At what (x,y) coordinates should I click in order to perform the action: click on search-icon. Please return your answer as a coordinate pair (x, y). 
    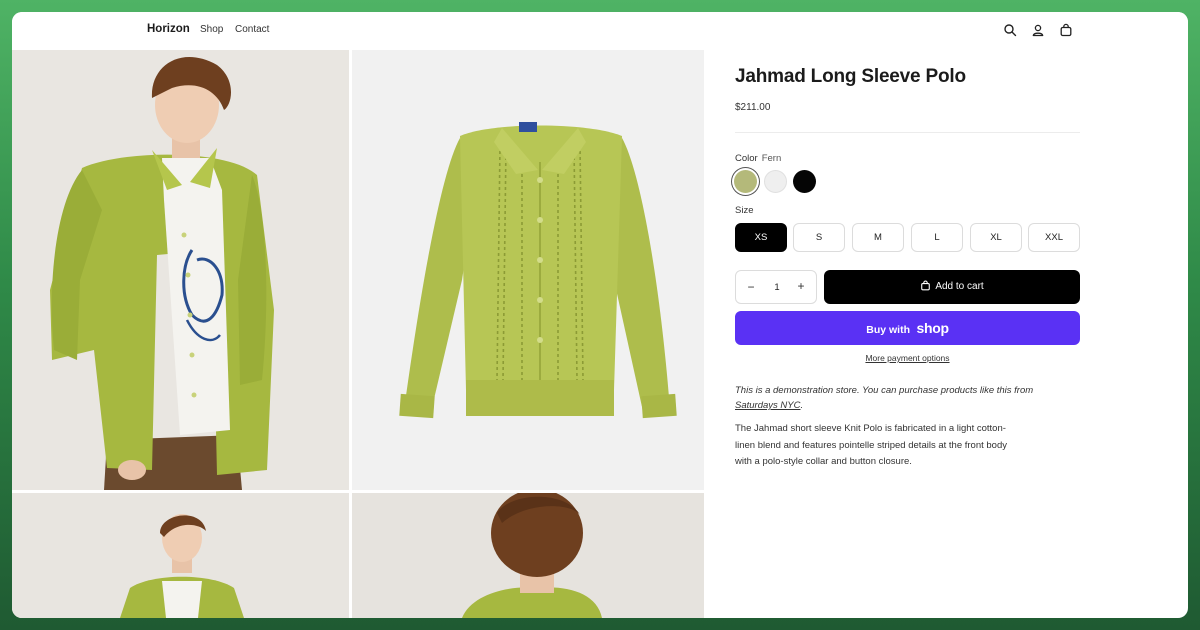
    Looking at the image, I should click on (1010, 30).